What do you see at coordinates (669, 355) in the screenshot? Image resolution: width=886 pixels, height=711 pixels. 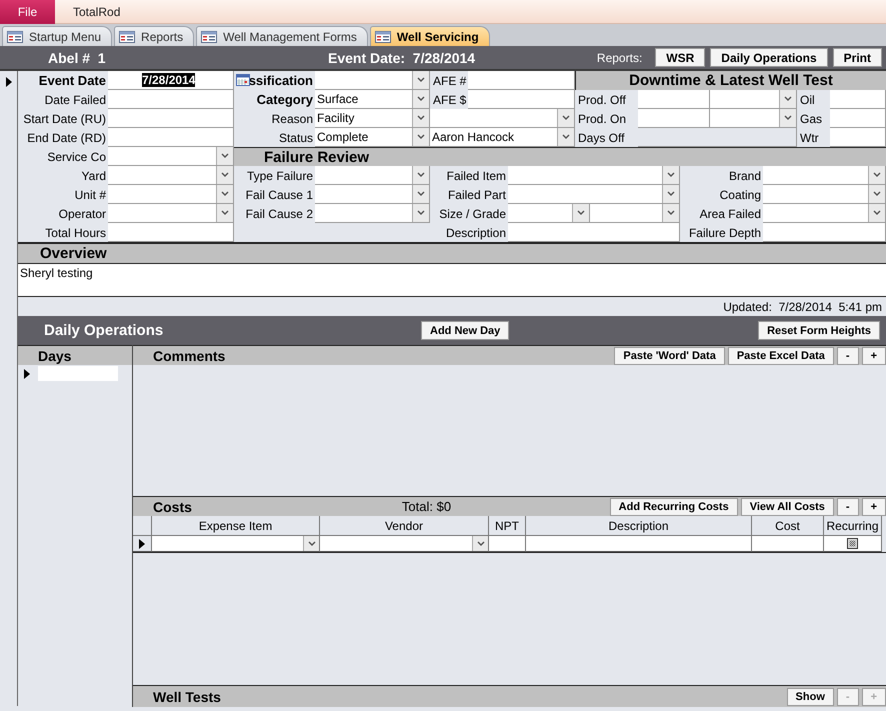 I see `toolbar-button: Paste 'Word' Data` at bounding box center [669, 355].